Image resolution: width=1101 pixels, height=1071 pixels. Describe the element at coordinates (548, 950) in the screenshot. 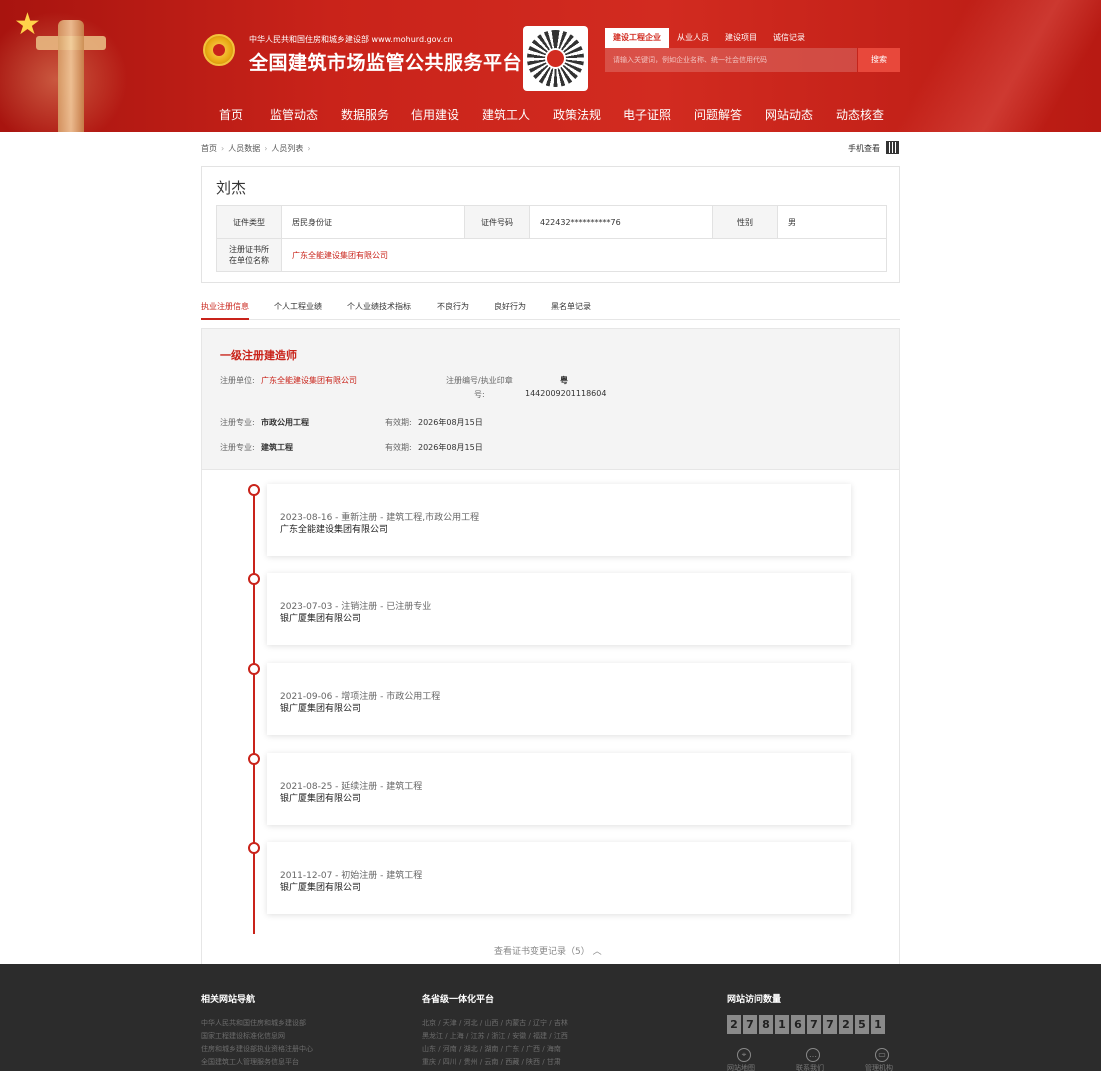

I see `view-change-records-link: 查看证书变更记录（5） ︿` at that location.